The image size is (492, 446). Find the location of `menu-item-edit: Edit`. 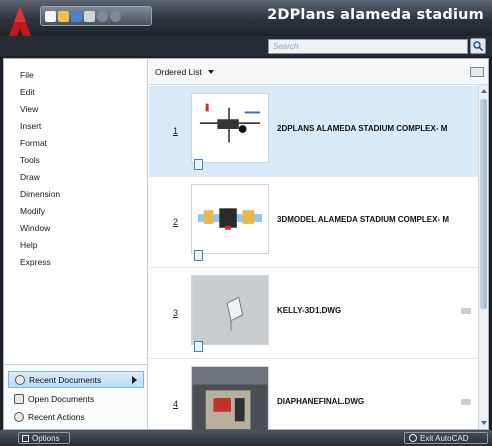

menu-item-edit: Edit is located at coordinates (27, 92).